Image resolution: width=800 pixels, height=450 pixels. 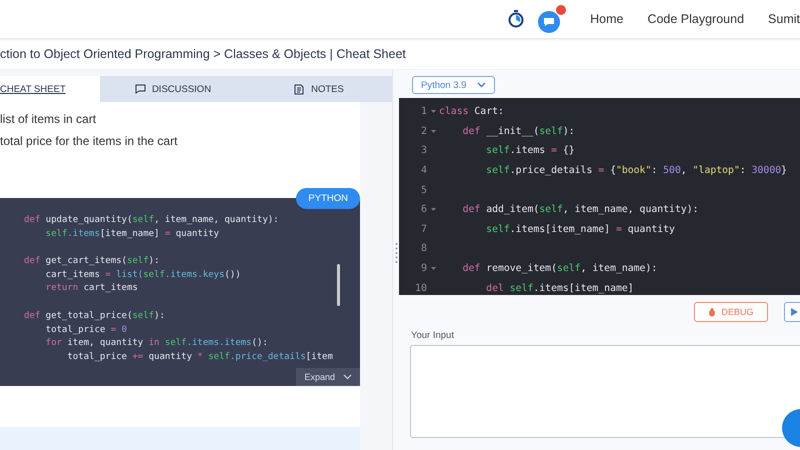 I want to click on line-number: 7, so click(x=423, y=229).